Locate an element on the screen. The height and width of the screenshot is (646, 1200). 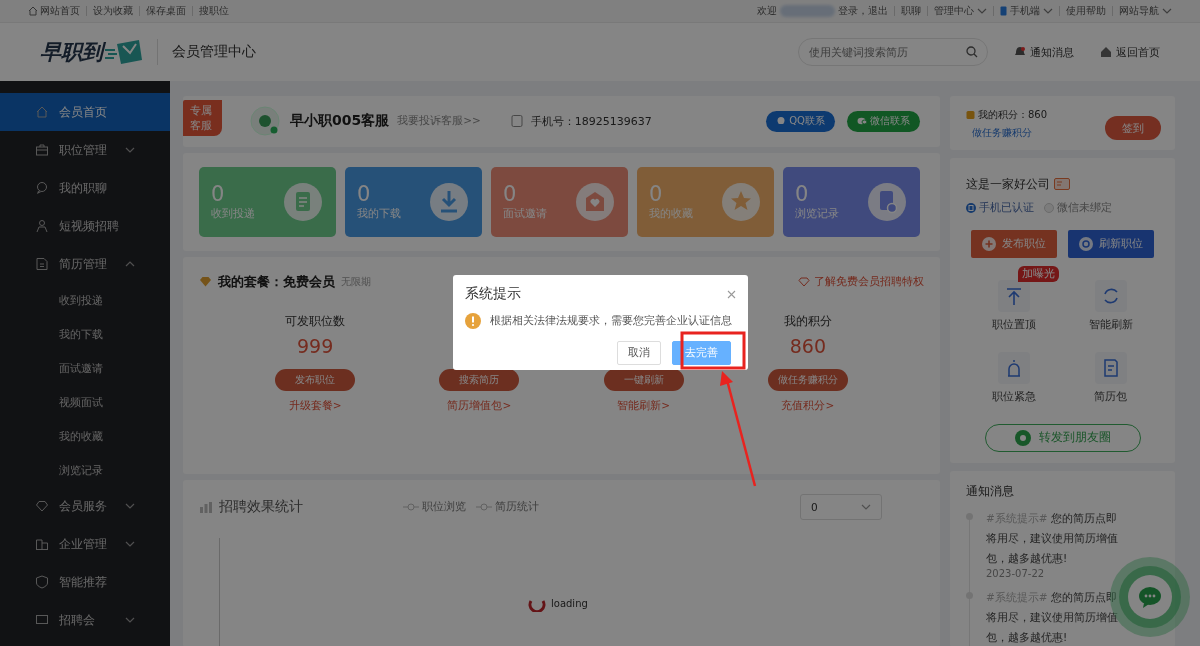
action-button: 做任务赚积分 is located at coordinates (807, 379).